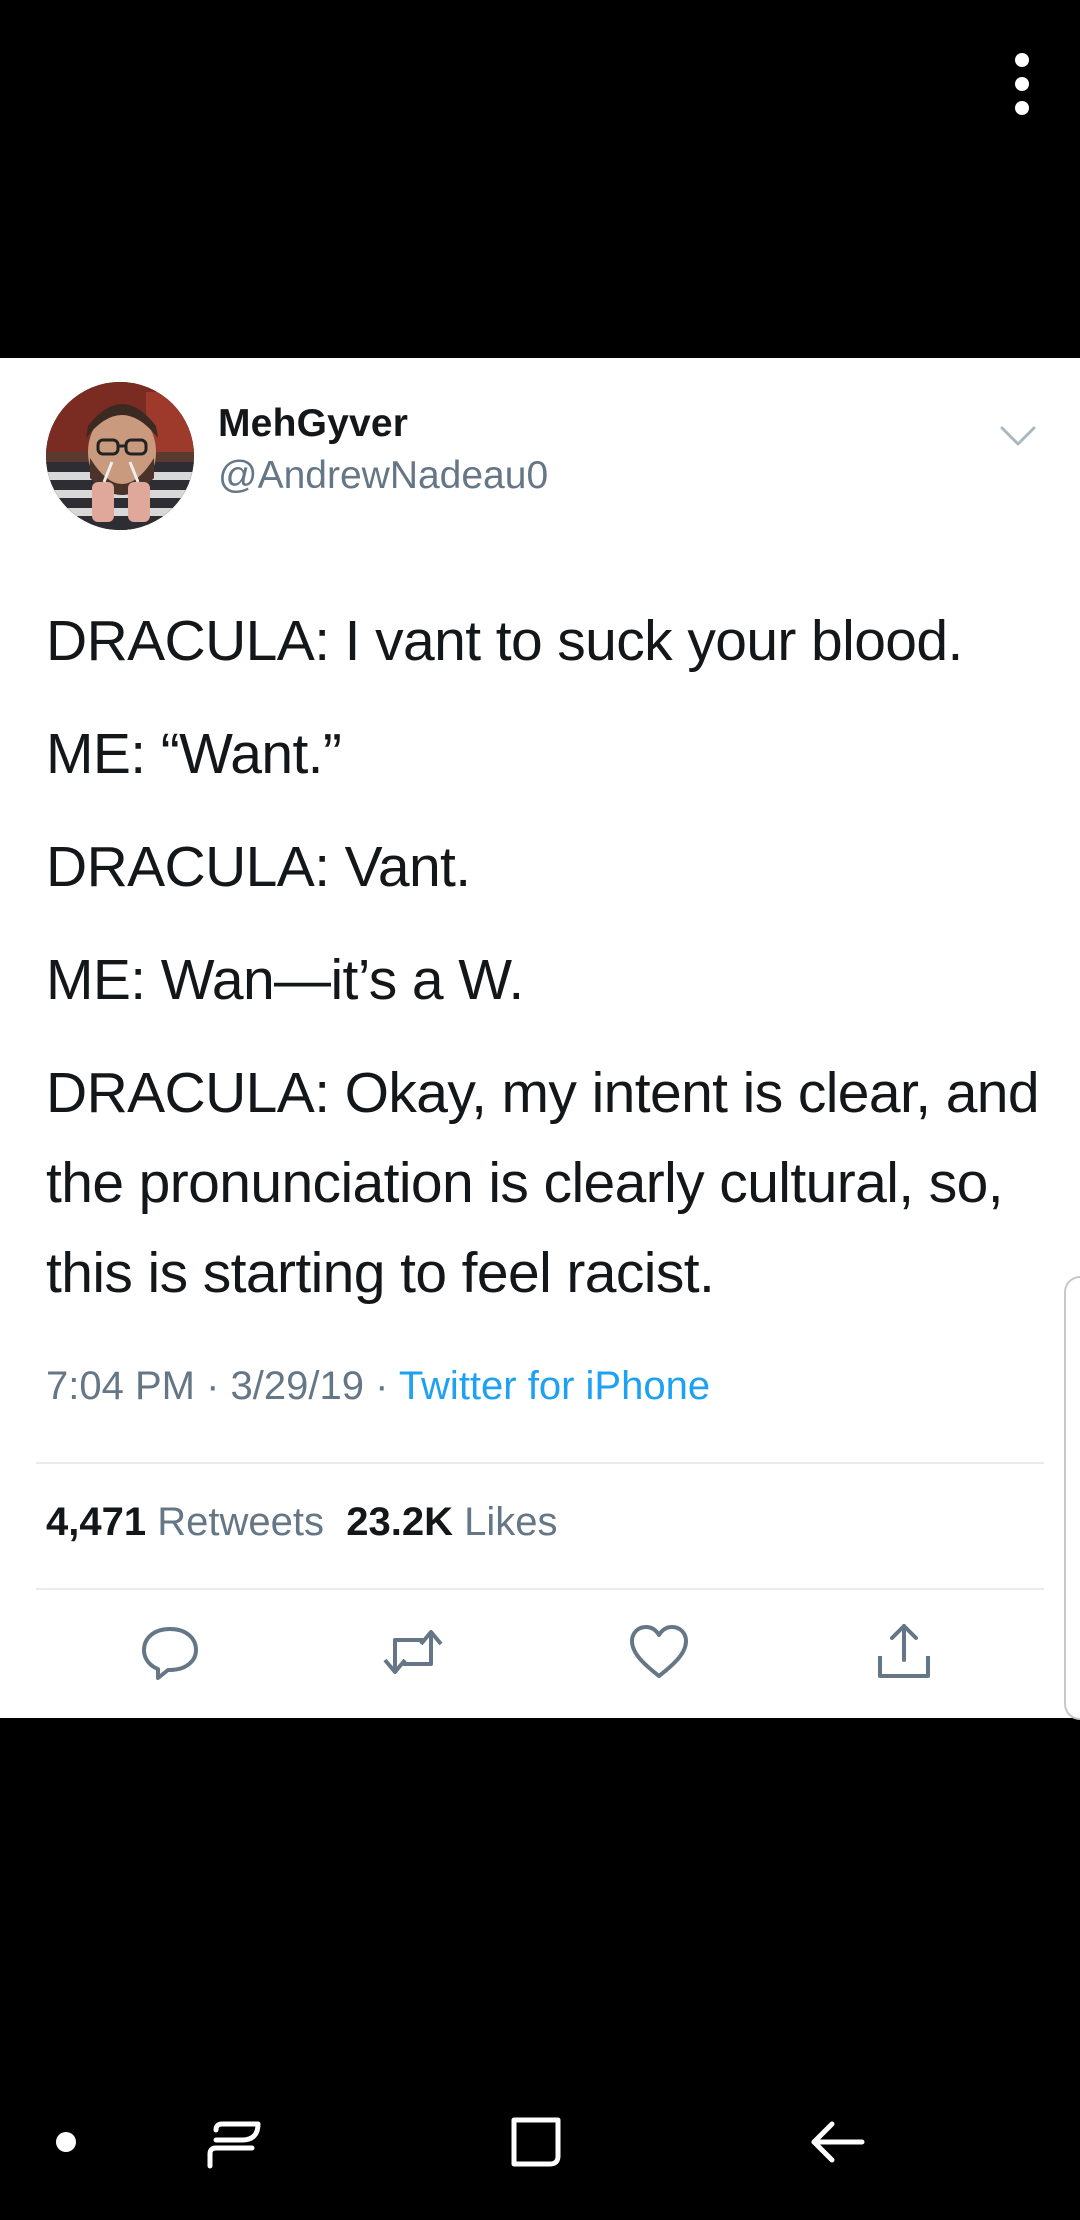 The image size is (1080, 2220). What do you see at coordinates (904, 1652) in the screenshot?
I see `share-icon` at bounding box center [904, 1652].